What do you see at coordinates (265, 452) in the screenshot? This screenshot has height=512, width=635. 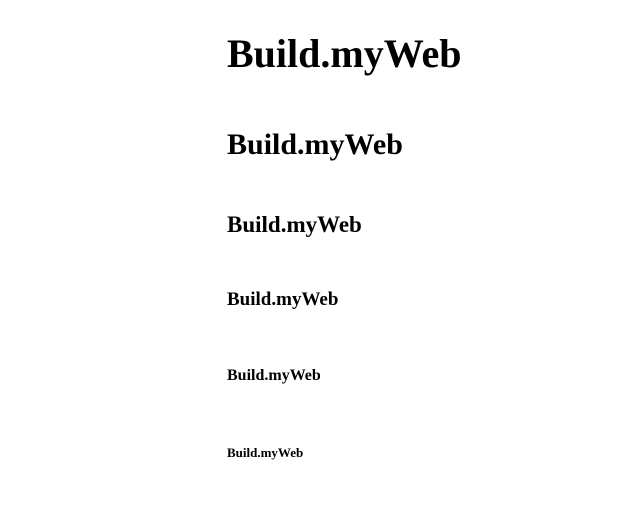 I see `heading-level-6: Build.myWeb` at bounding box center [265, 452].